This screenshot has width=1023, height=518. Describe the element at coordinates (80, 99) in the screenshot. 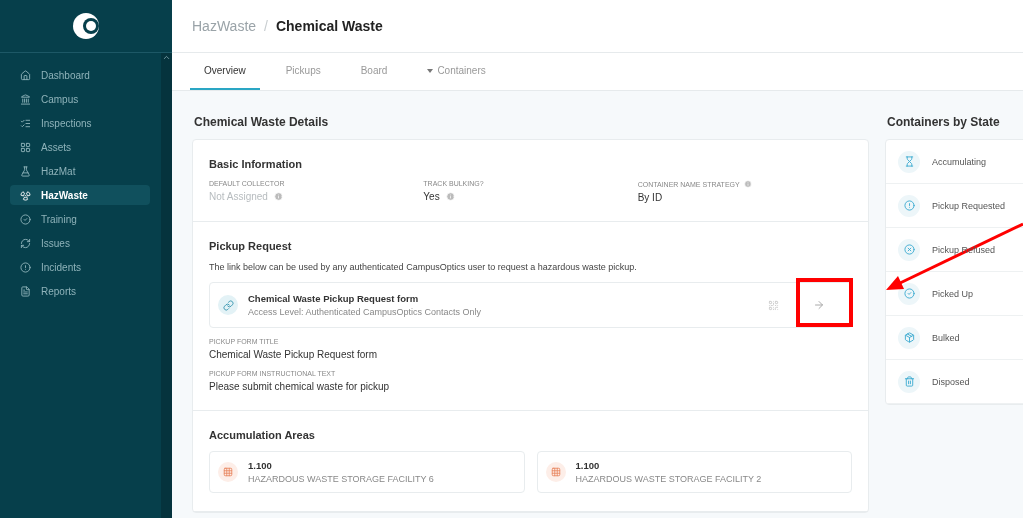

I see `sidebar-item: Campus` at that location.